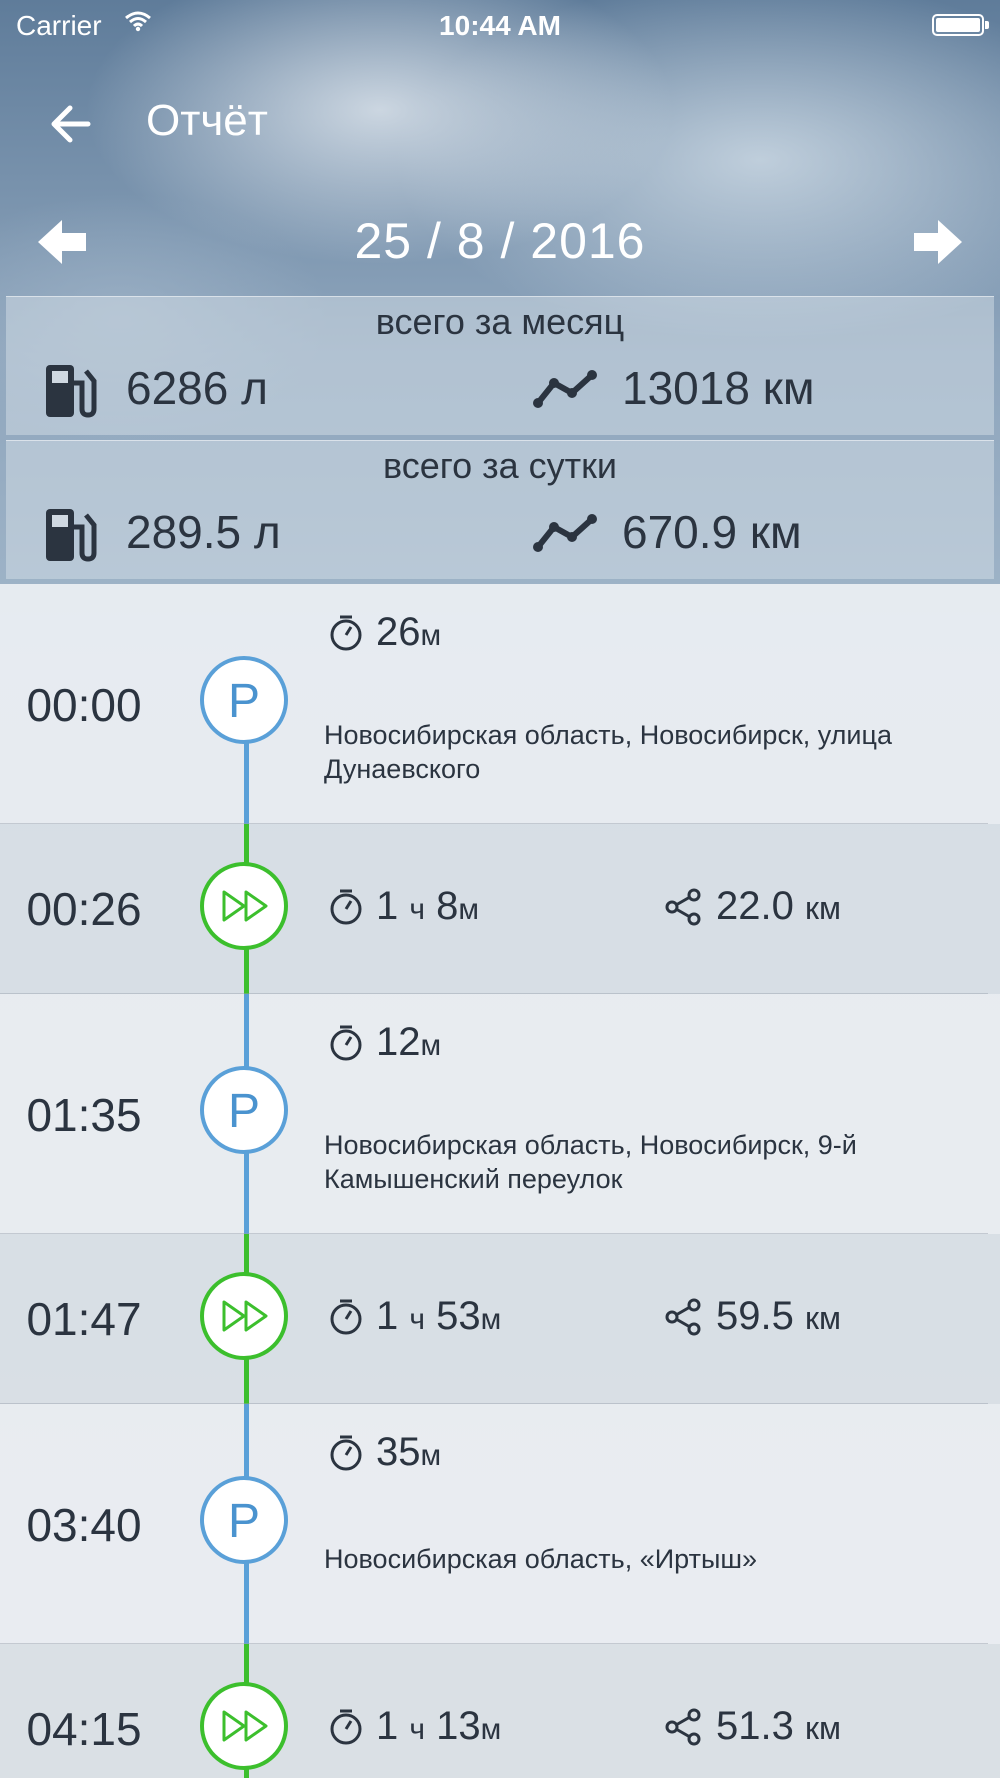  I want to click on duration: 1 ч 53м, so click(439, 1316).